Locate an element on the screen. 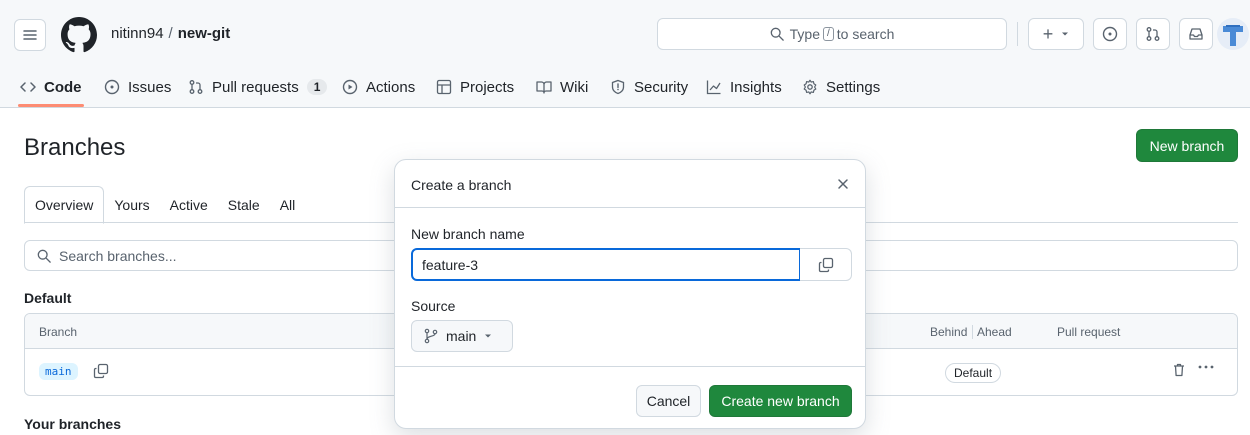  book-icon is located at coordinates (544, 87).